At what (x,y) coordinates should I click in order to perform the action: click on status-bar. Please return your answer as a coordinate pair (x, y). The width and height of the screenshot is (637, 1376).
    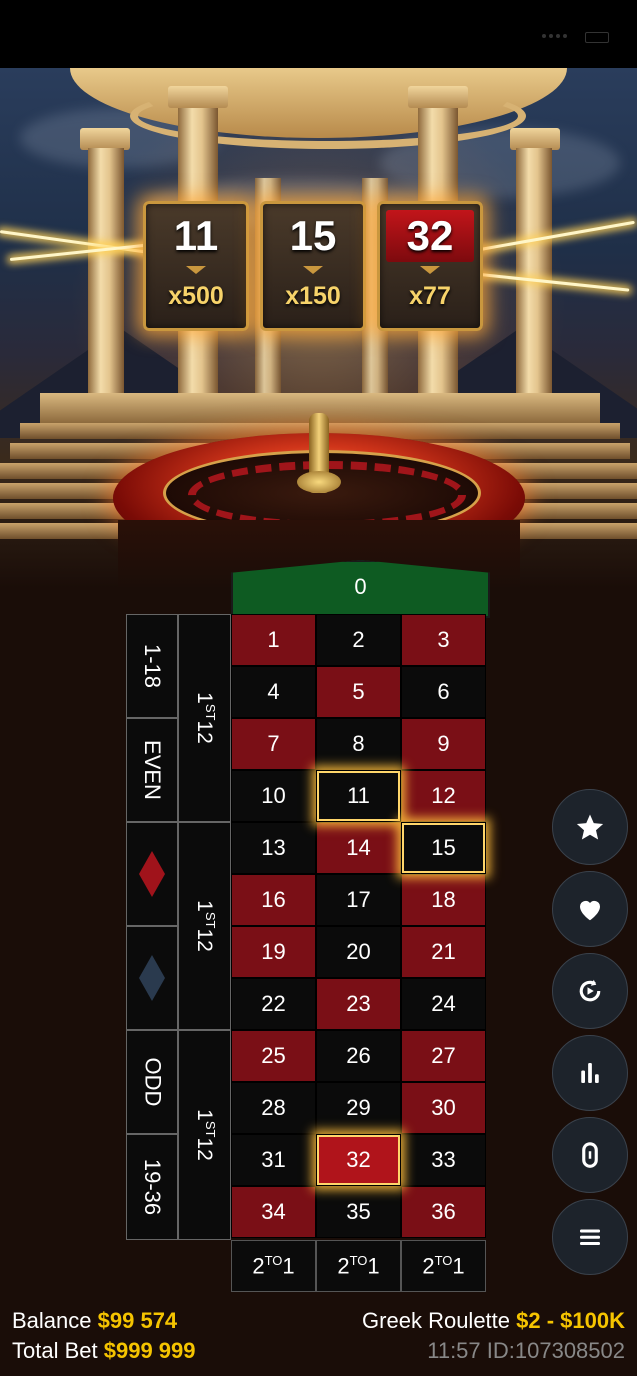
    Looking at the image, I should click on (318, 34).